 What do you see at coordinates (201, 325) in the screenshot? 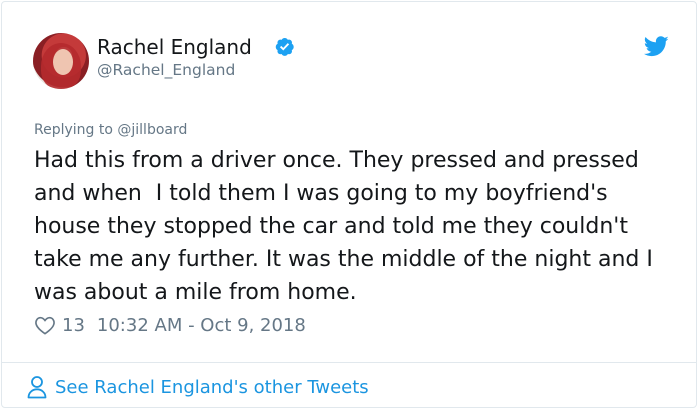
I see `tweet-timestamp: 10:32 AM - Oct 9, 2018` at bounding box center [201, 325].